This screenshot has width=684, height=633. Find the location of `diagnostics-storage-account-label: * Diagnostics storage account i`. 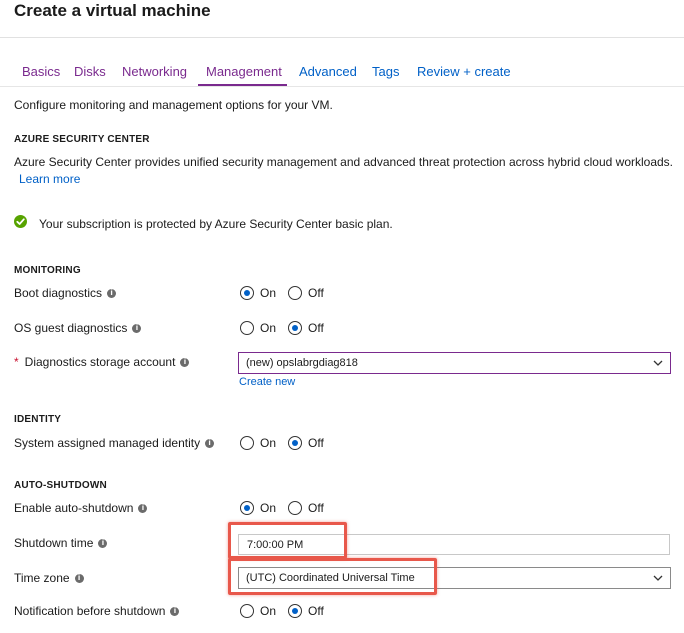

diagnostics-storage-account-label: * Diagnostics storage account i is located at coordinates (102, 362).